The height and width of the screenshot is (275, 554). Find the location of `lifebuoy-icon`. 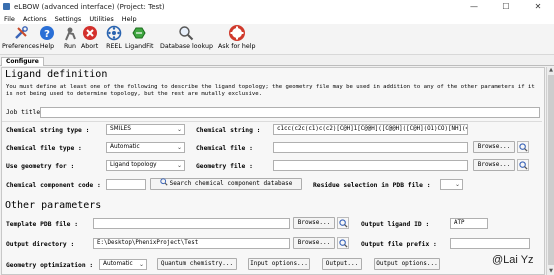

lifebuoy-icon is located at coordinates (236, 33).